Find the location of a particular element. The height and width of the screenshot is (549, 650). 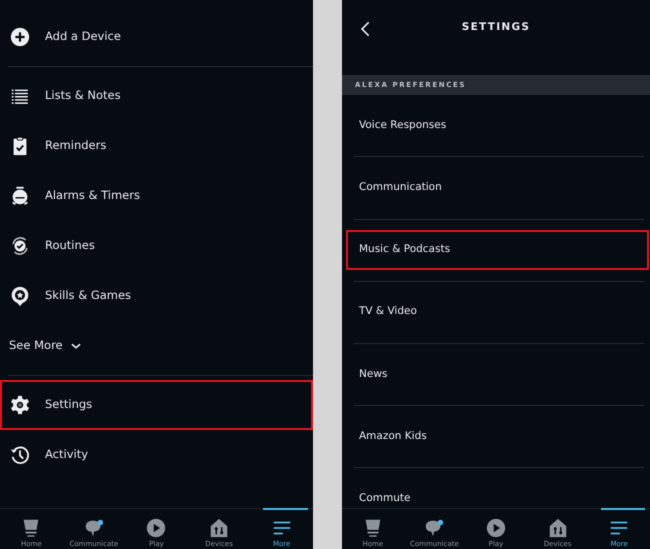

history-icon is located at coordinates (20, 455).